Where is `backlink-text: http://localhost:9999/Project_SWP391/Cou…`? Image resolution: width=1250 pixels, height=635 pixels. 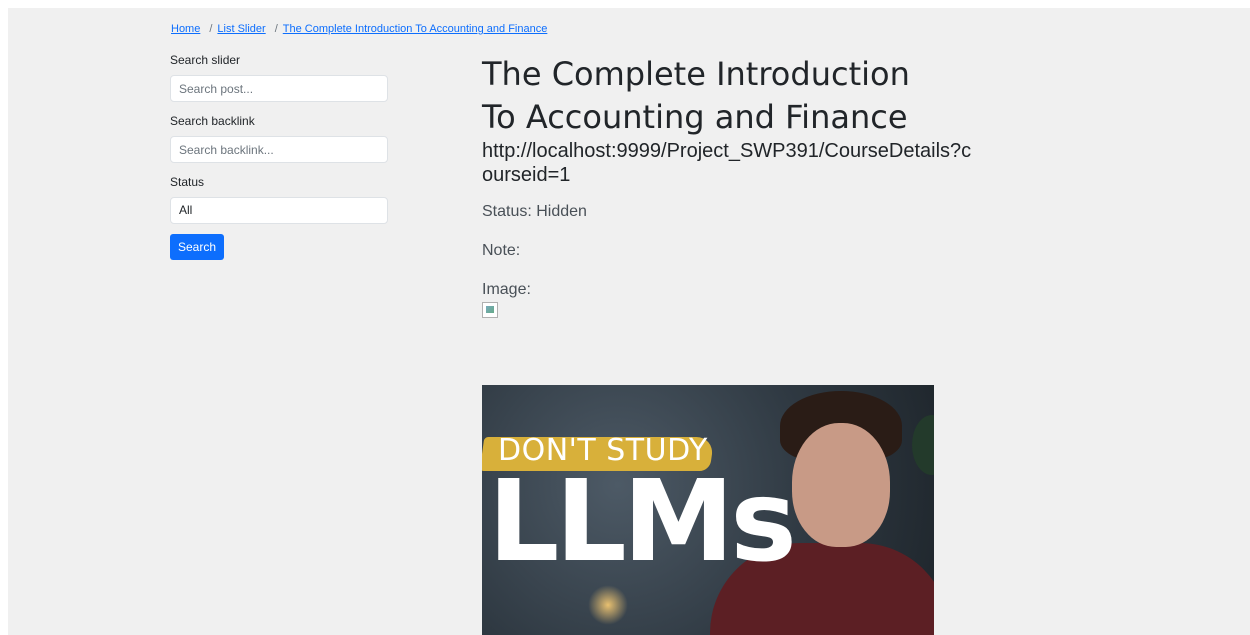 backlink-text: http://localhost:9999/Project_SWP391/Cou… is located at coordinates (727, 163).